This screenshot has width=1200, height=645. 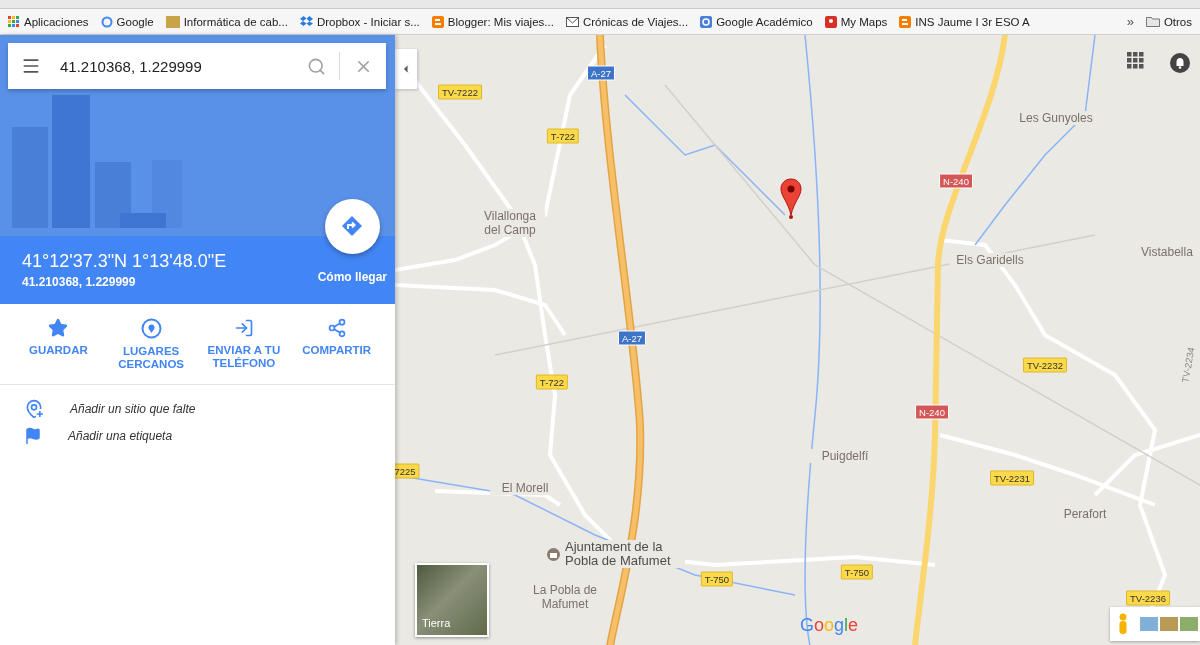 What do you see at coordinates (706, 21) in the screenshot?
I see `scholar-icon` at bounding box center [706, 21].